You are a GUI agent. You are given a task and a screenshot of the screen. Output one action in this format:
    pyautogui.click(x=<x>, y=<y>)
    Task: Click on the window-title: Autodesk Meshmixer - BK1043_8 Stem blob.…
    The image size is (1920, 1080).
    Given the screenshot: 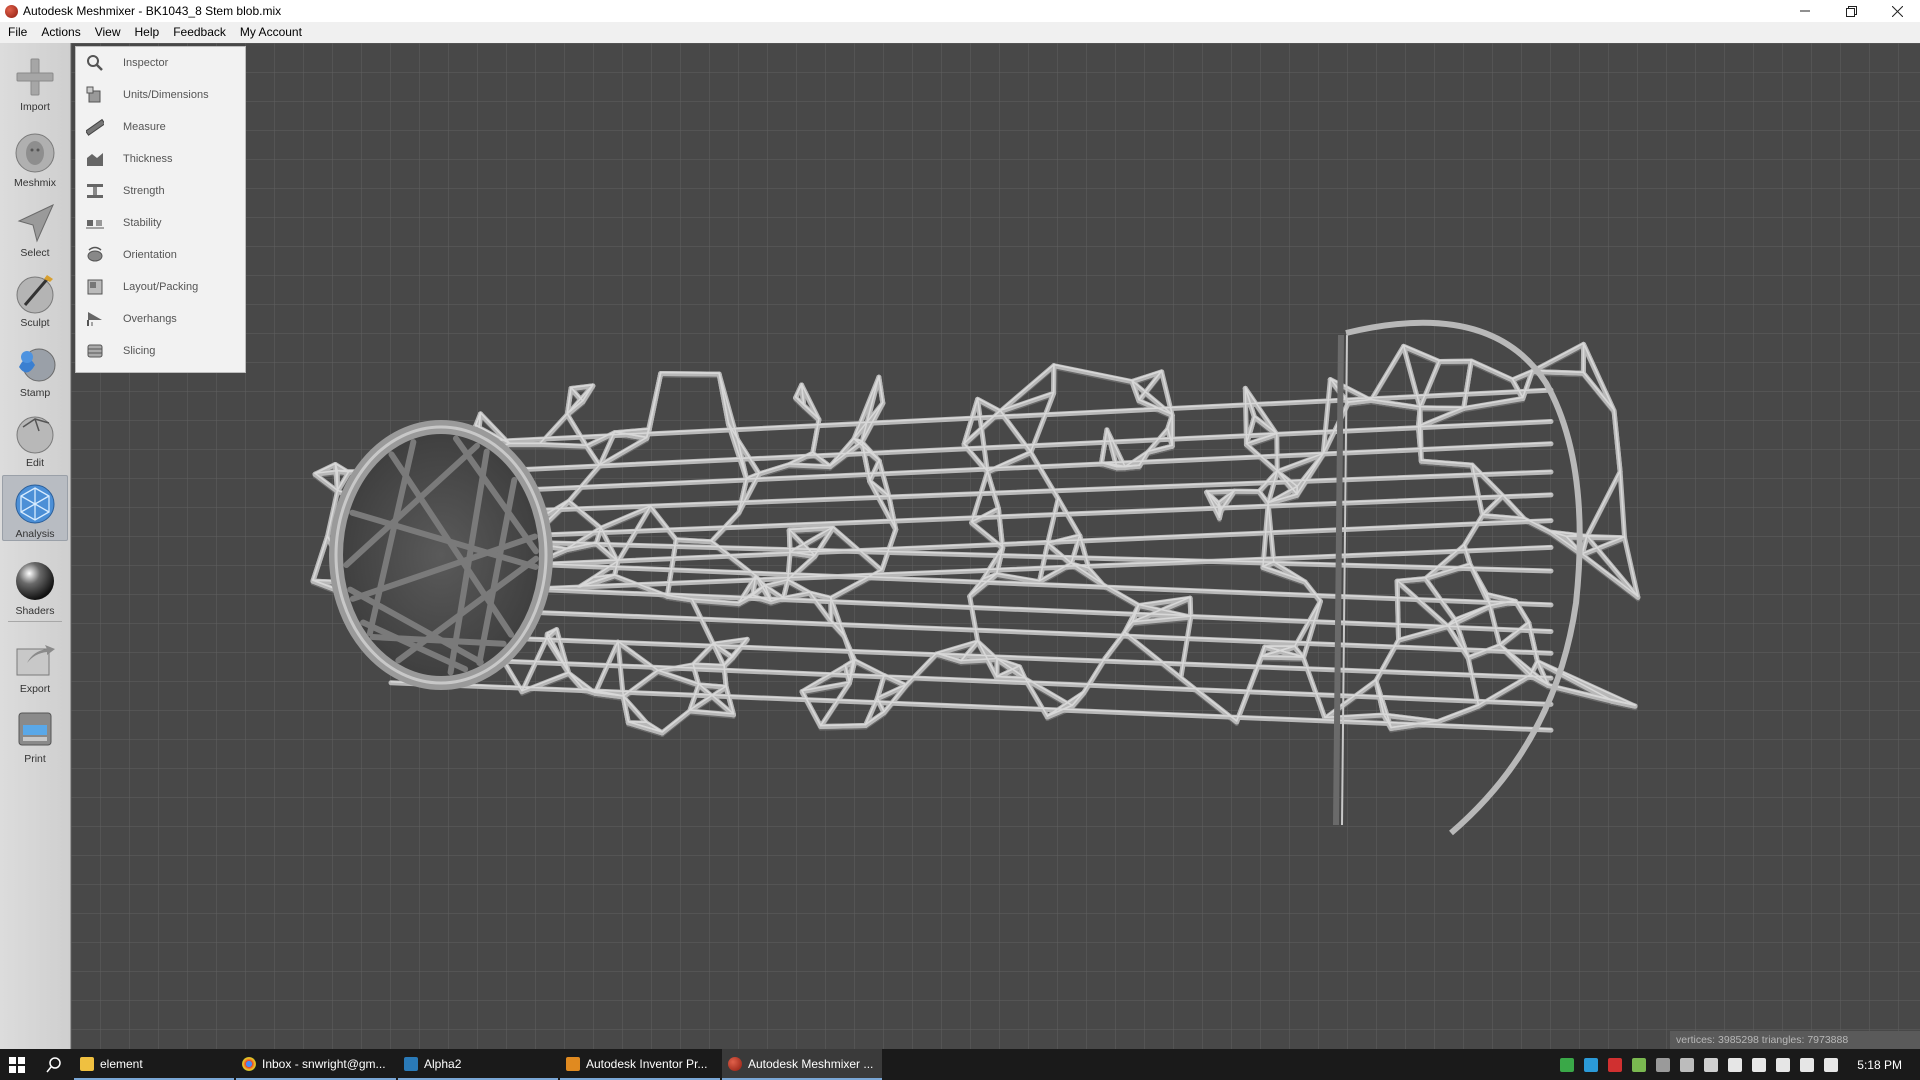 What is the action you would take?
    pyautogui.click(x=902, y=11)
    